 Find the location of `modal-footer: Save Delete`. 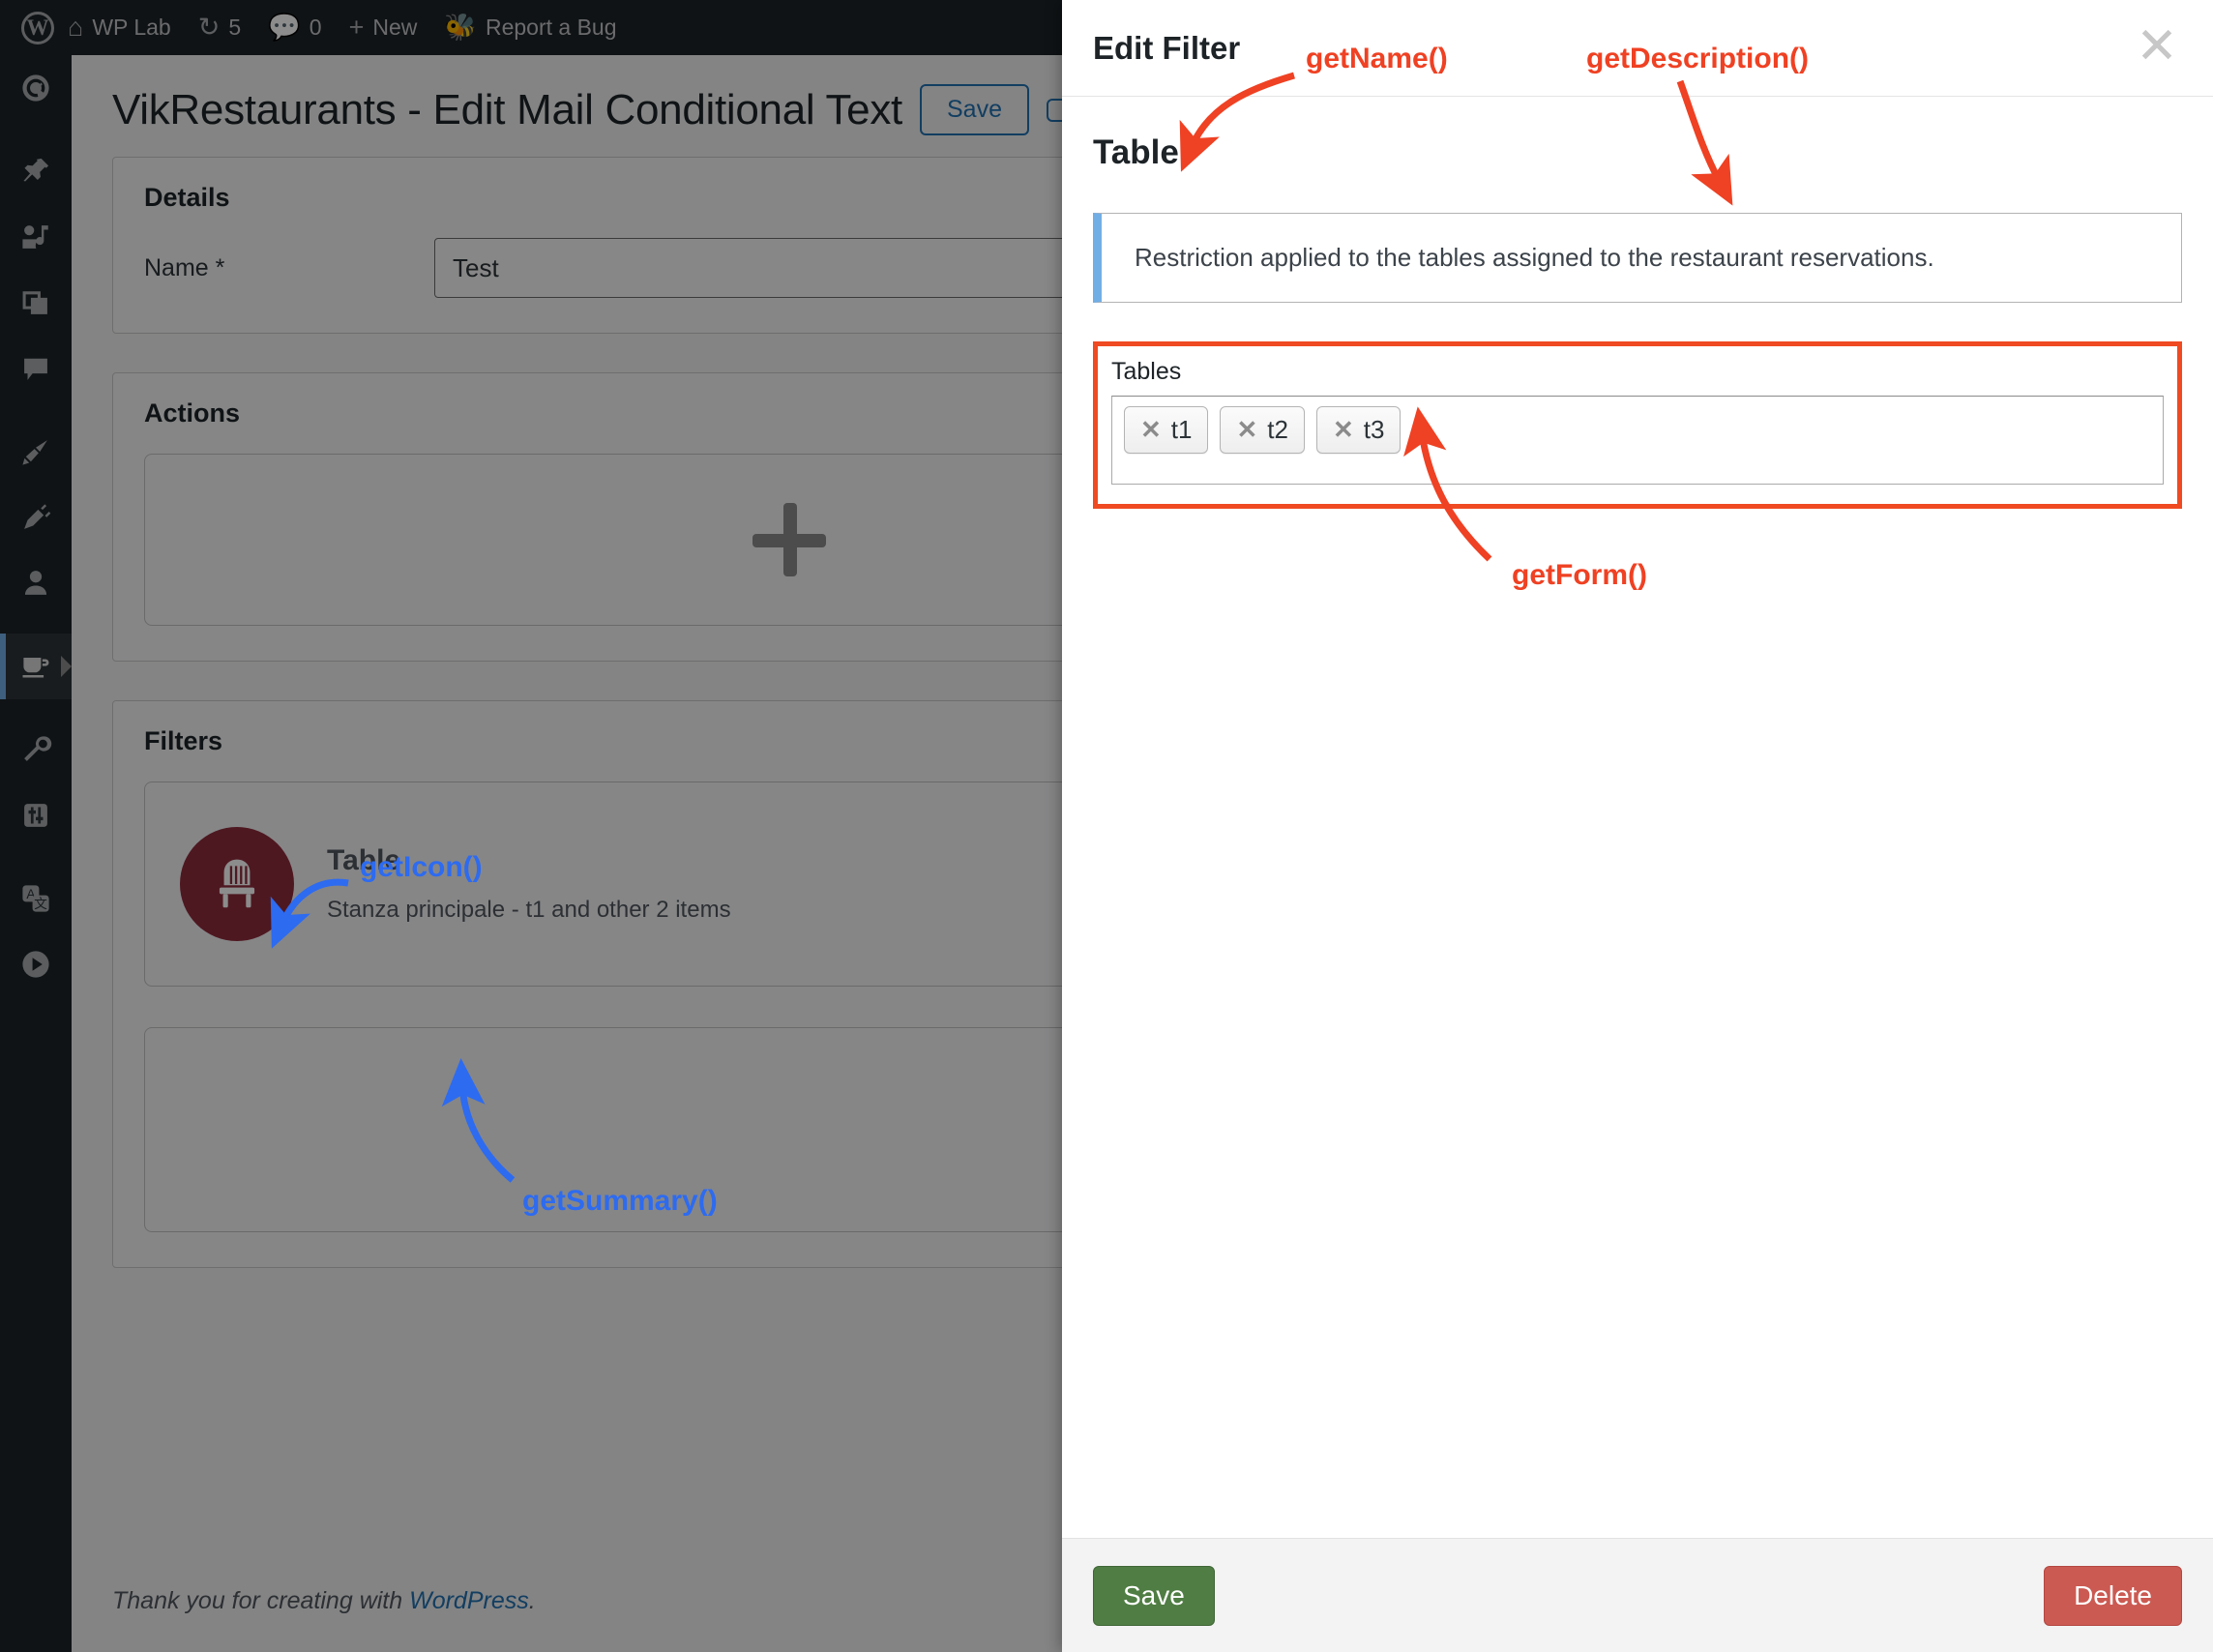

modal-footer: Save Delete is located at coordinates (1638, 1595).